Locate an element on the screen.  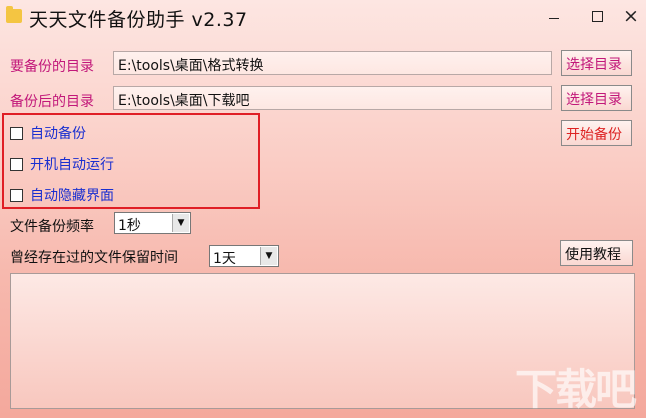
minimize-button is located at coordinates (554, 16).